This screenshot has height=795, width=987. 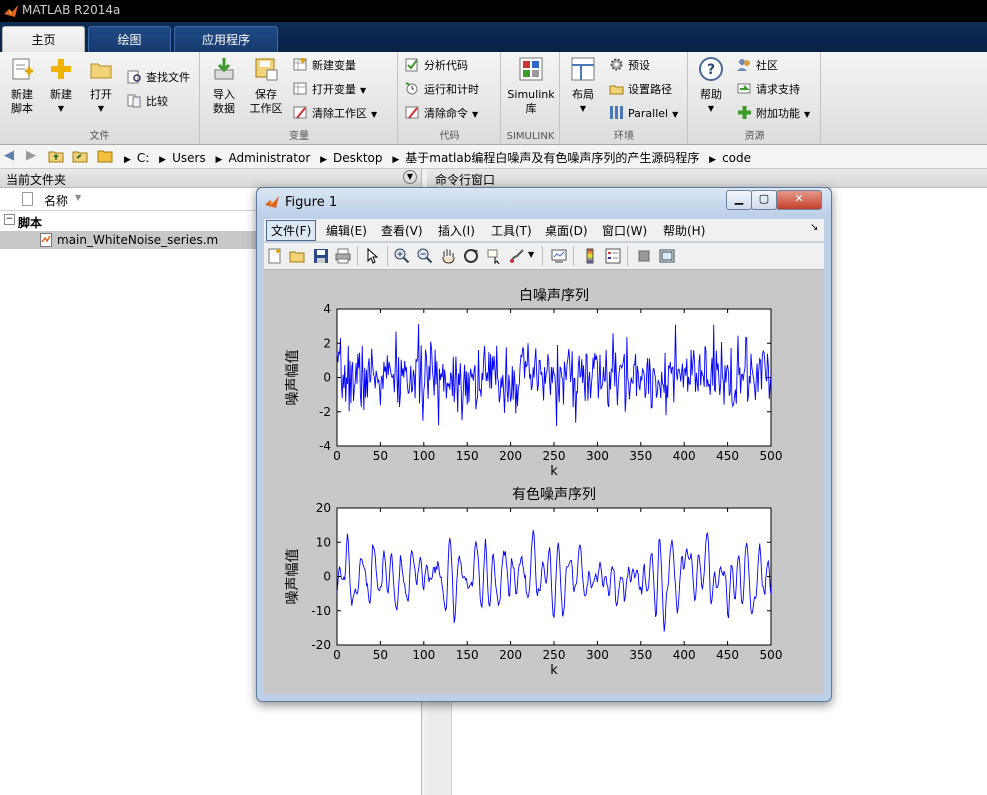 What do you see at coordinates (442, 90) in the screenshot?
I see `run-and-time-button: 运行和计时` at bounding box center [442, 90].